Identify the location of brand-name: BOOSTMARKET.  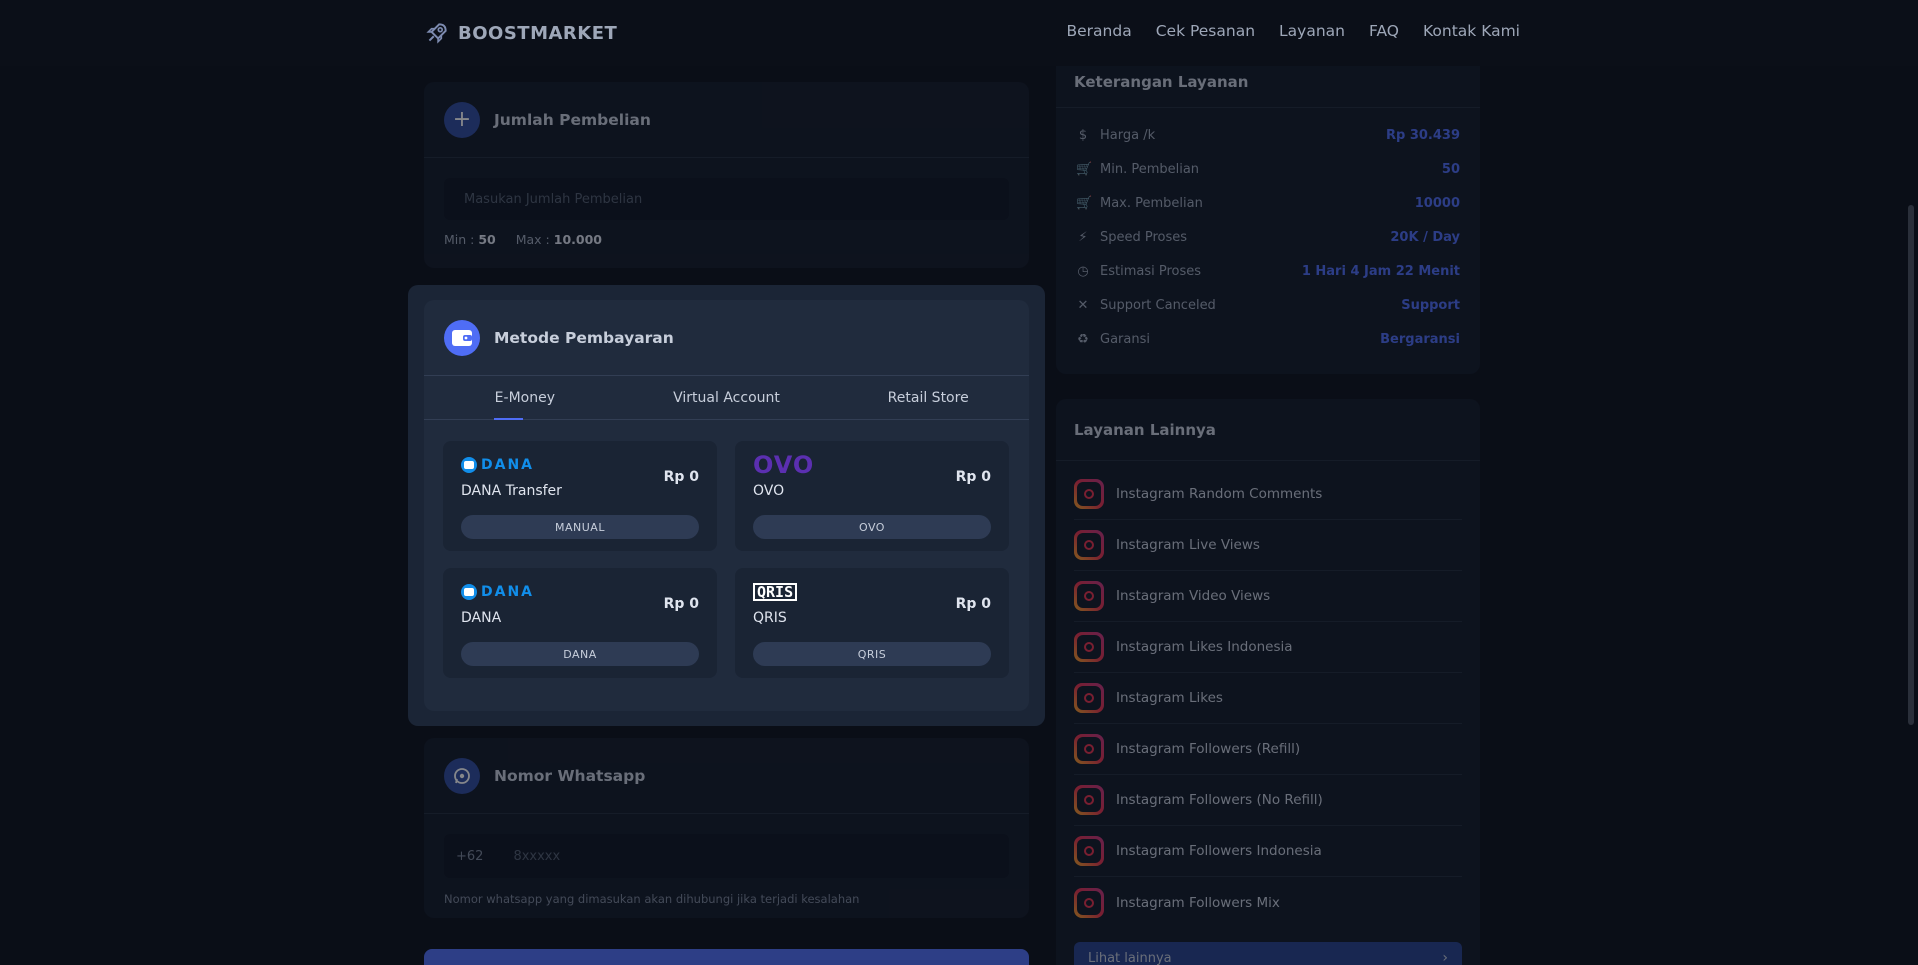
(538, 33).